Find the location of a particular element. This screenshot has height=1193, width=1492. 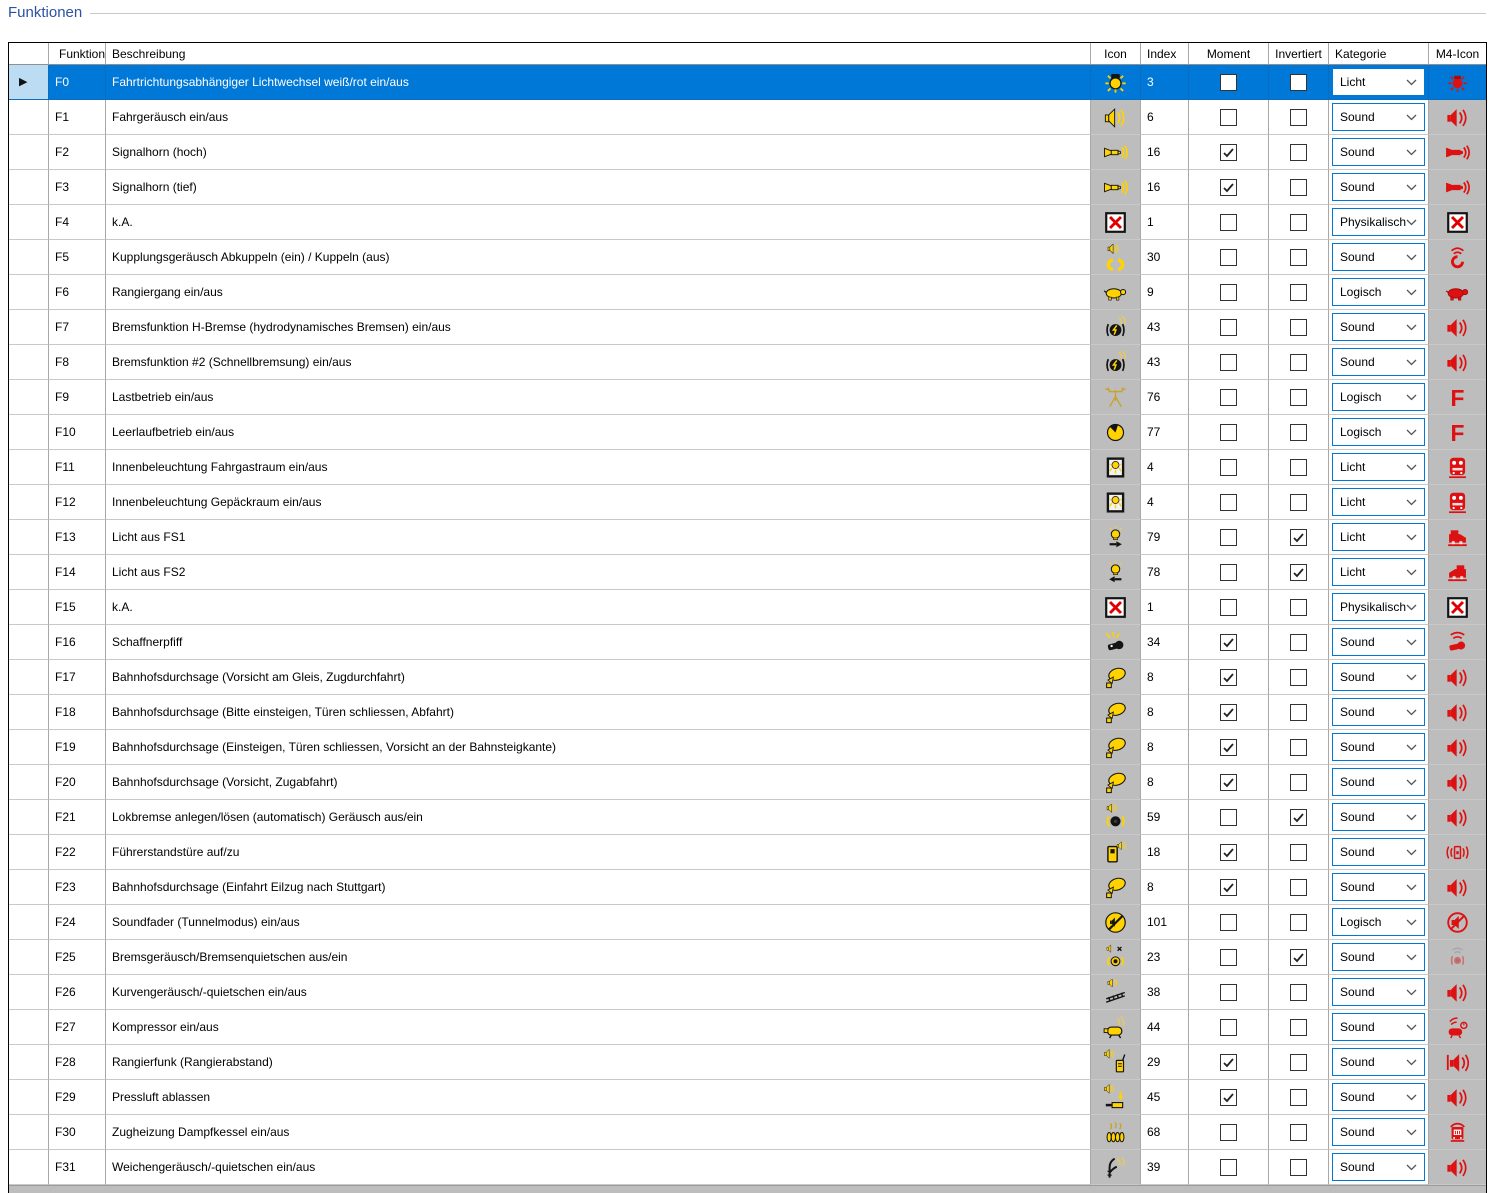

index-cell: 16 is located at coordinates (1165, 187).